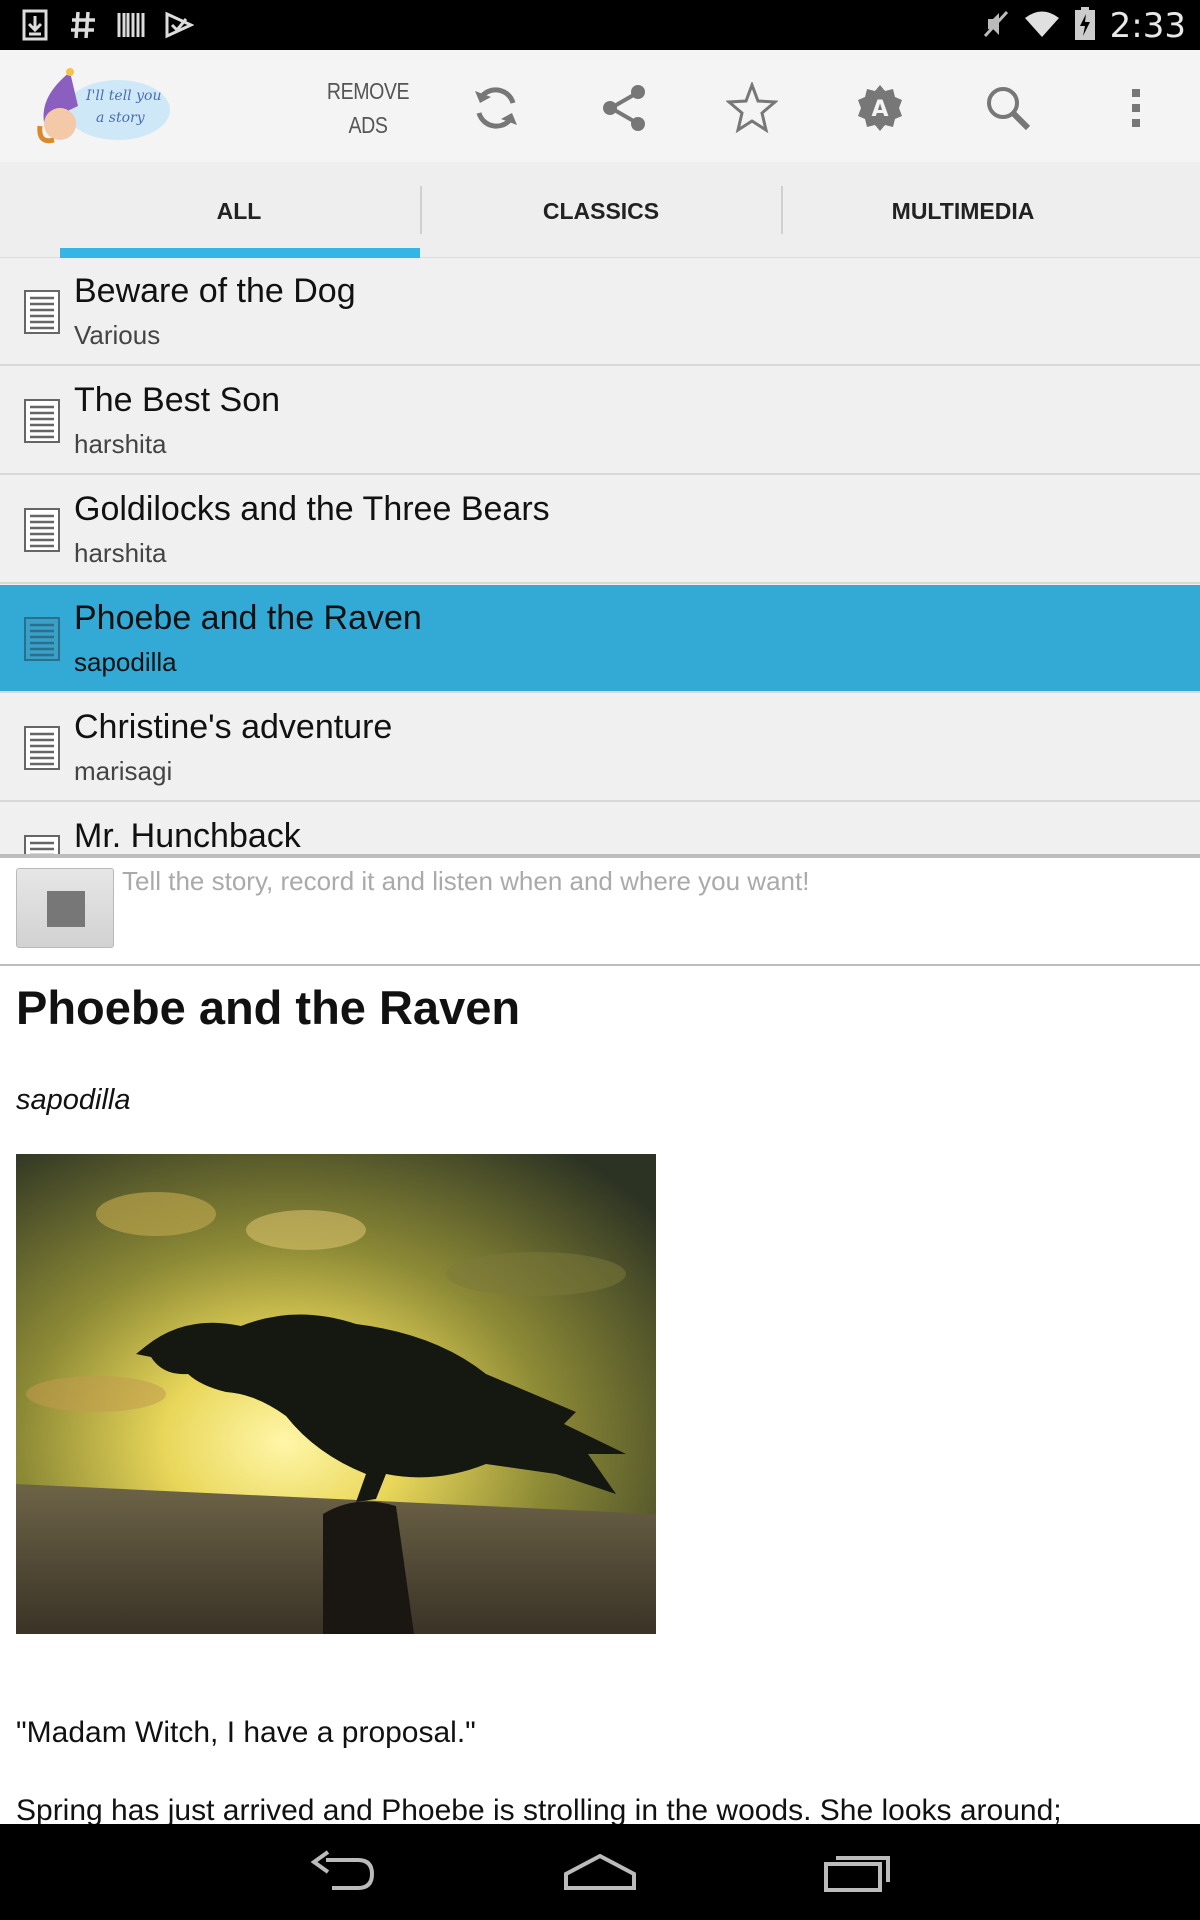  I want to click on stop-icon, so click(66, 909).